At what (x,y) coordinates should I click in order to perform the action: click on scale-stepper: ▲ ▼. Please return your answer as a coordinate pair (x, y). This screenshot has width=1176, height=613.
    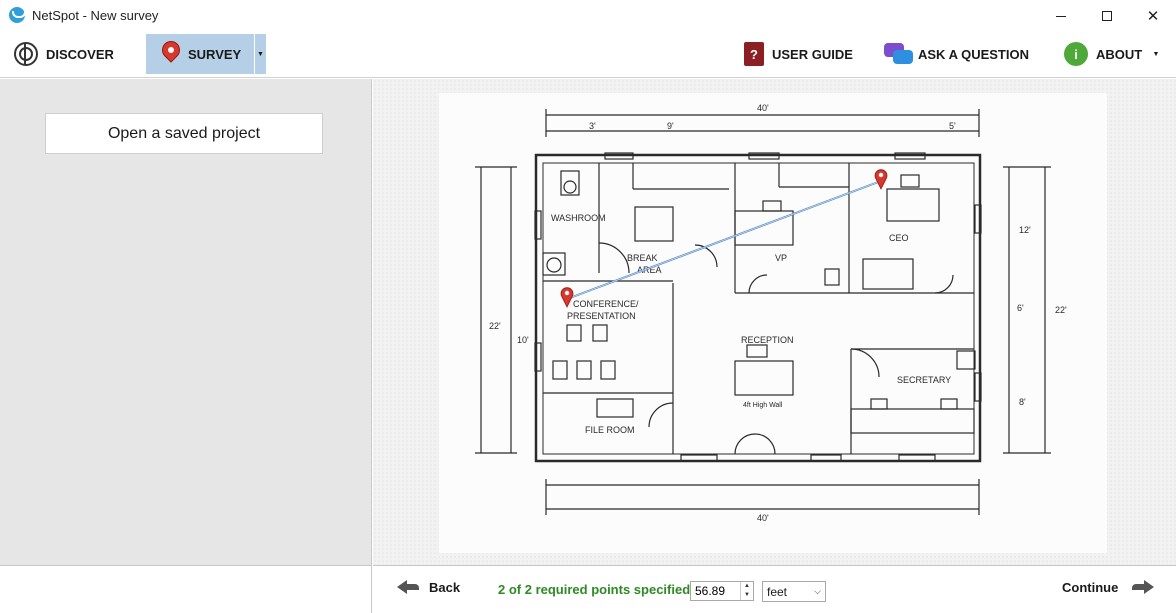
    Looking at the image, I should click on (746, 591).